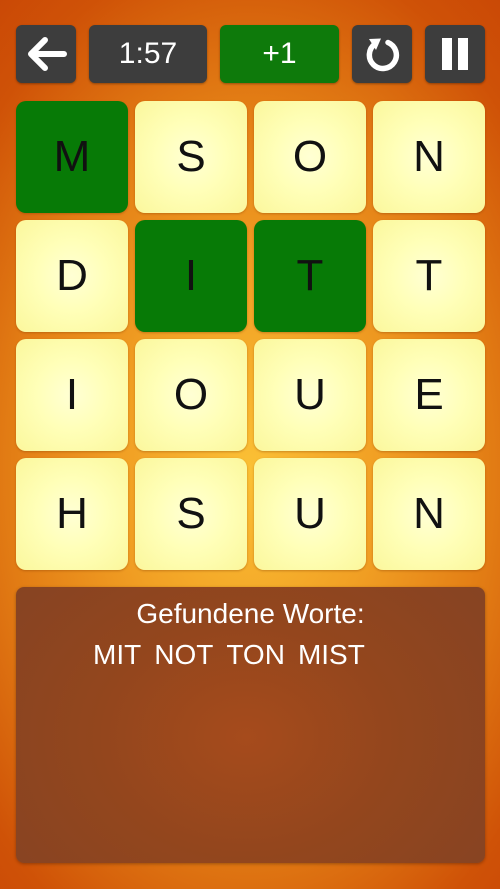 Image resolution: width=500 pixels, height=889 pixels. I want to click on rotate-icon, so click(383, 55).